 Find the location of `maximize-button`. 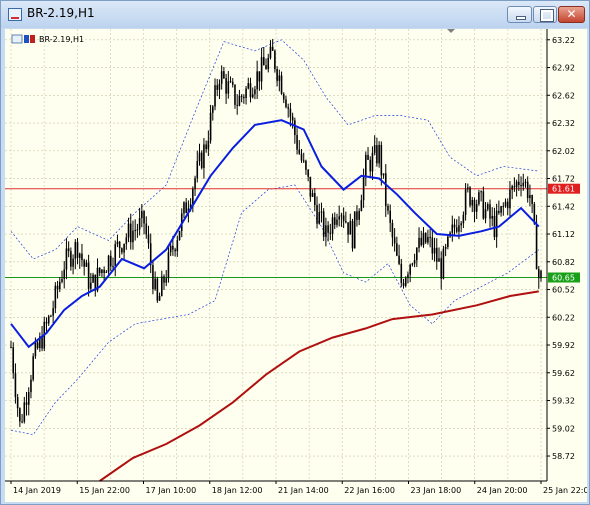

maximize-button is located at coordinates (545, 14).